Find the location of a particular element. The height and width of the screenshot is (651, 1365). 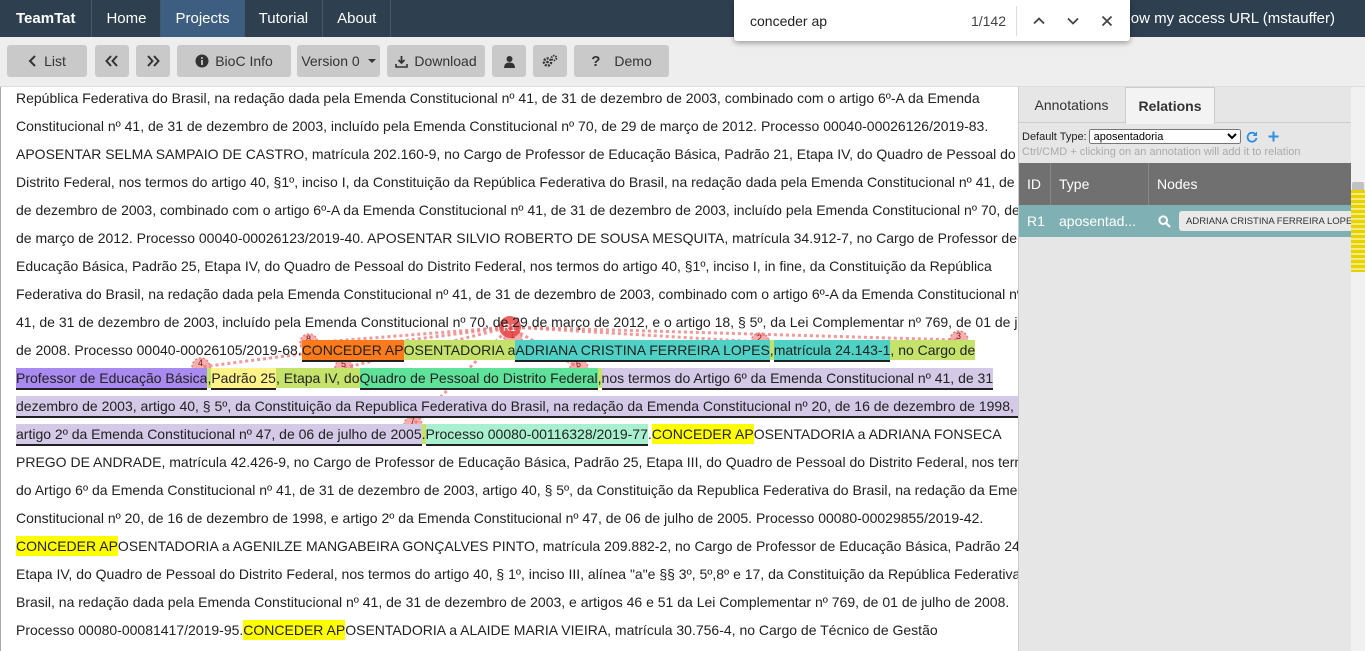

access-url-label: Show my access URL (mstauffer) is located at coordinates (1223, 18).